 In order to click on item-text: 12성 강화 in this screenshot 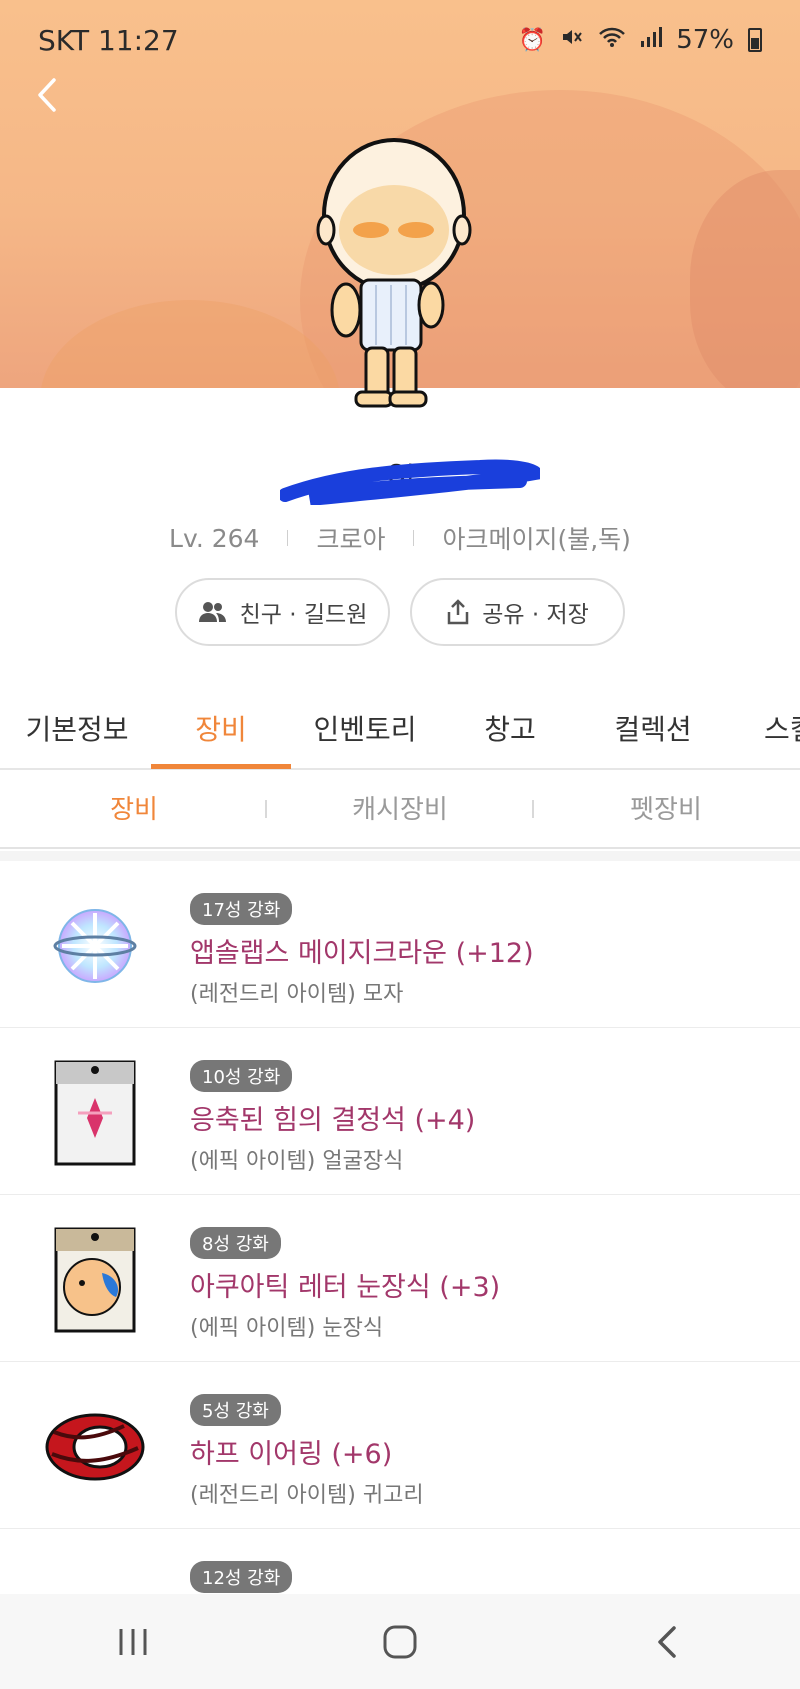, I will do `click(241, 1577)`.